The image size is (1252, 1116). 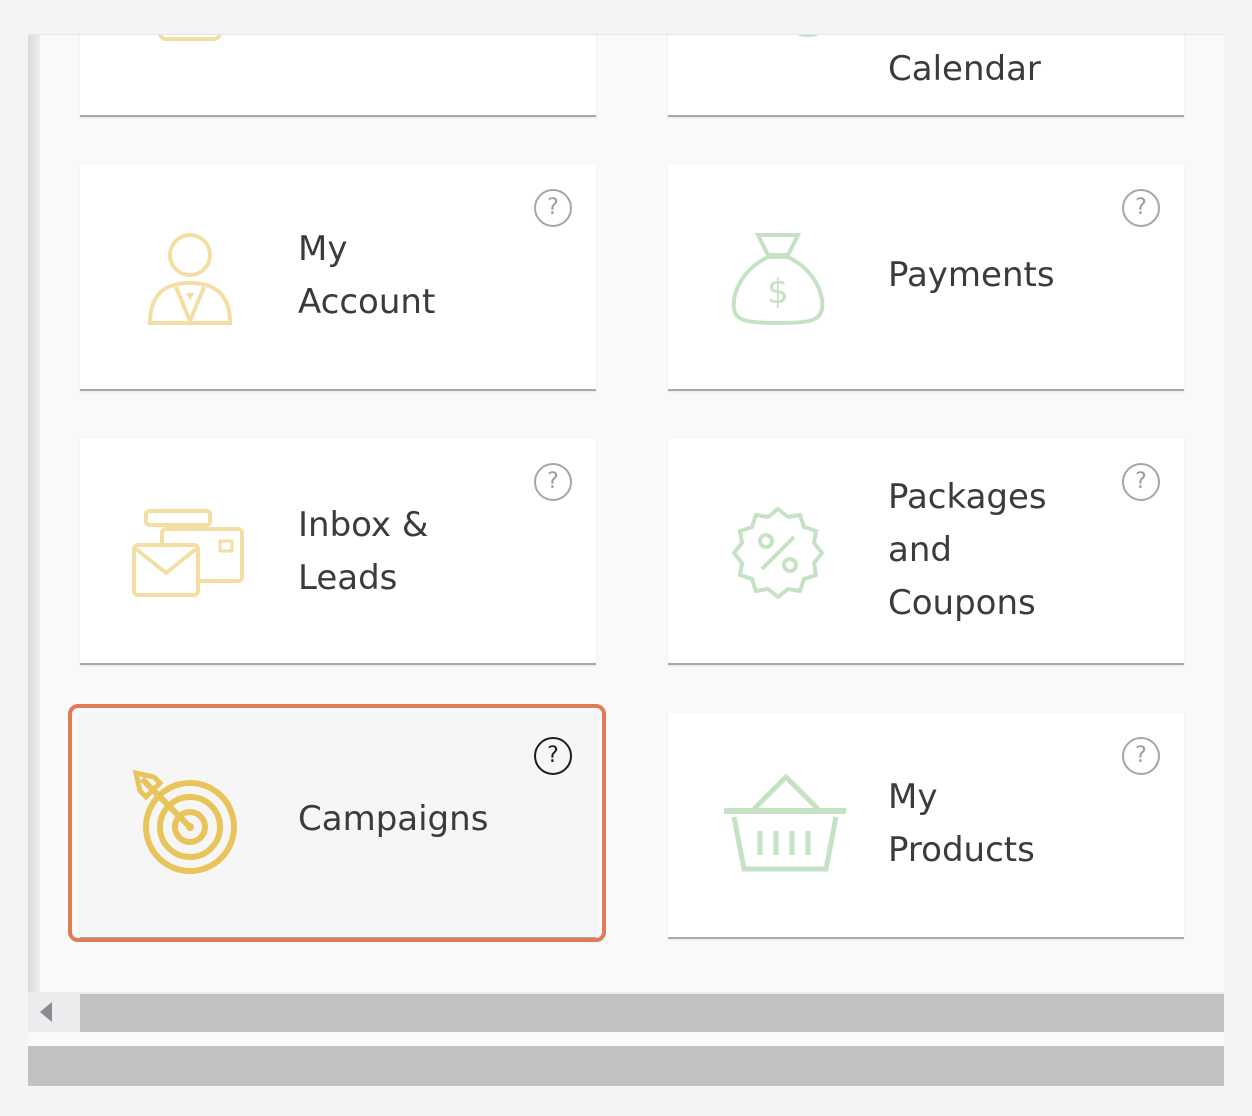 I want to click on card-payments: $ Payments ?, so click(x=926, y=278).